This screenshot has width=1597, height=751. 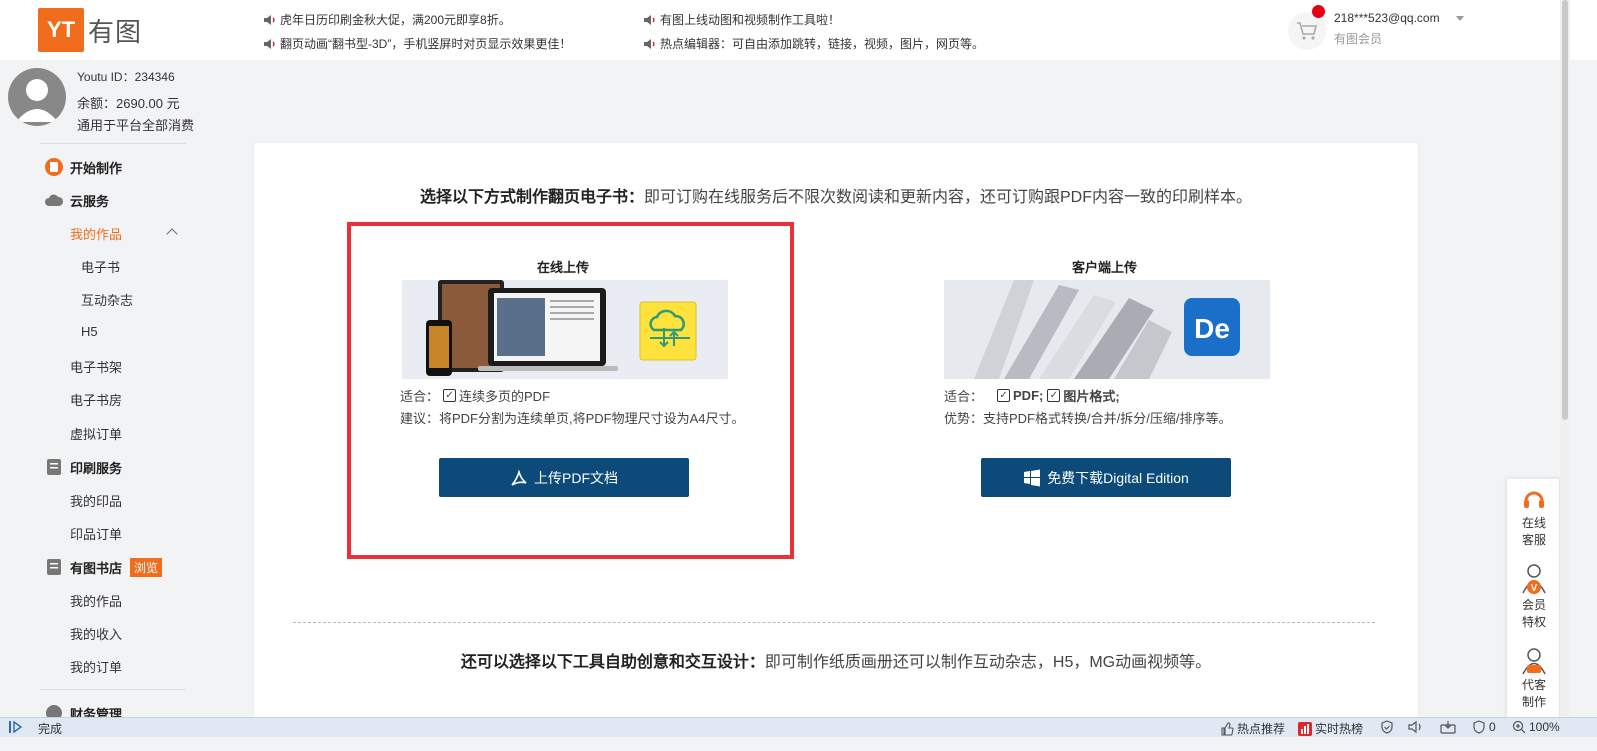 I want to click on vip-privilege-button: V 会员 特权, so click(x=1534, y=597).